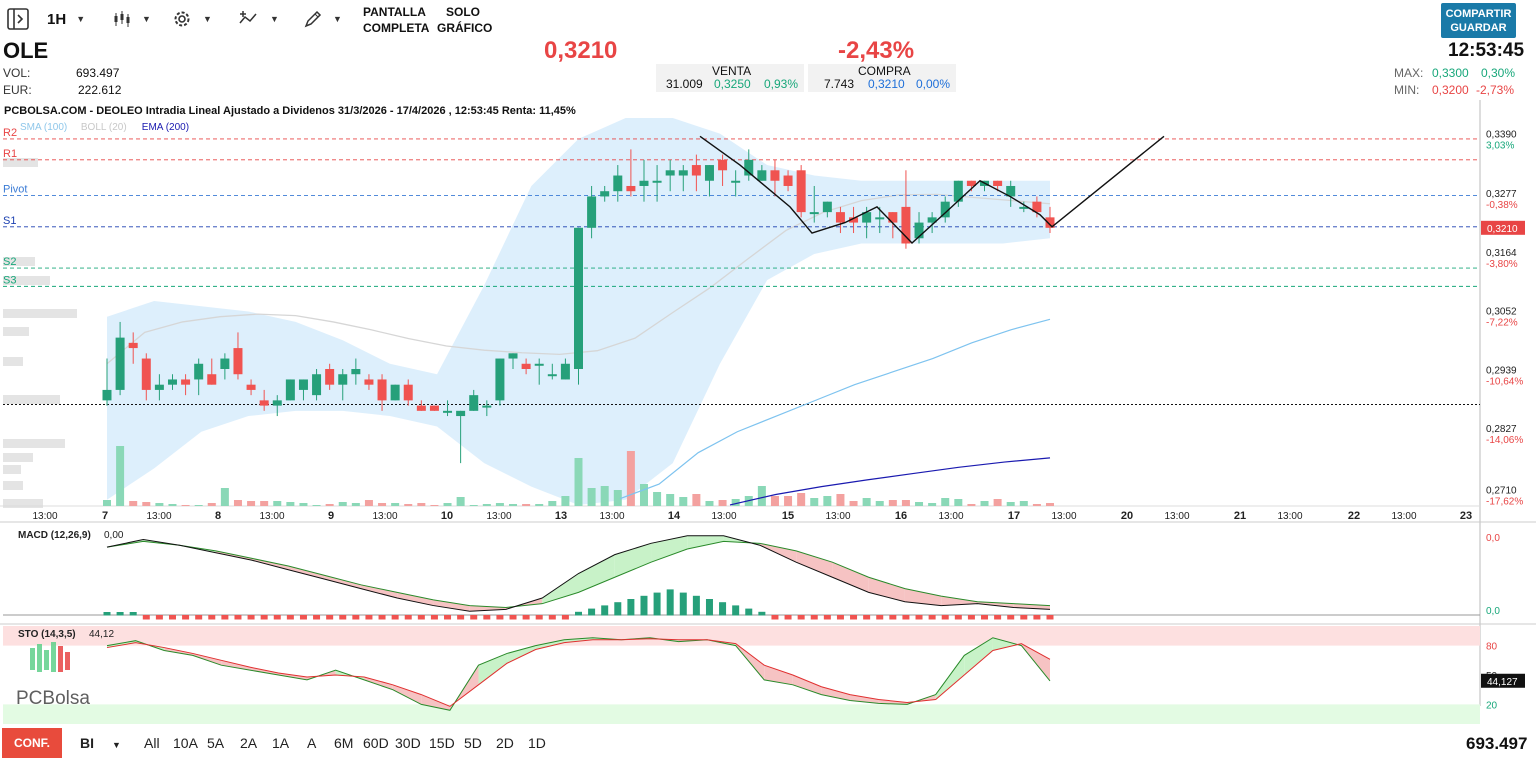  I want to click on draw-tools-button: ▼, so click(322, 19).